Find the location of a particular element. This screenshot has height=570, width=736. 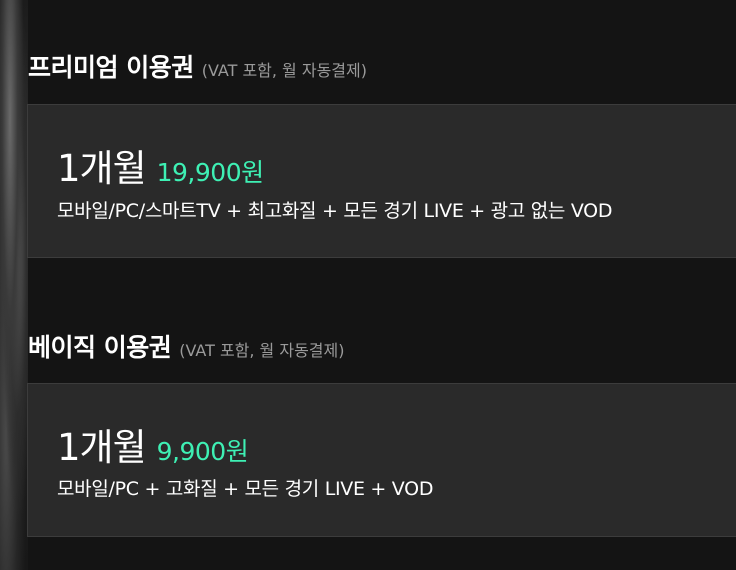

basic-plan-duration: 1개월 is located at coordinates (102, 447).